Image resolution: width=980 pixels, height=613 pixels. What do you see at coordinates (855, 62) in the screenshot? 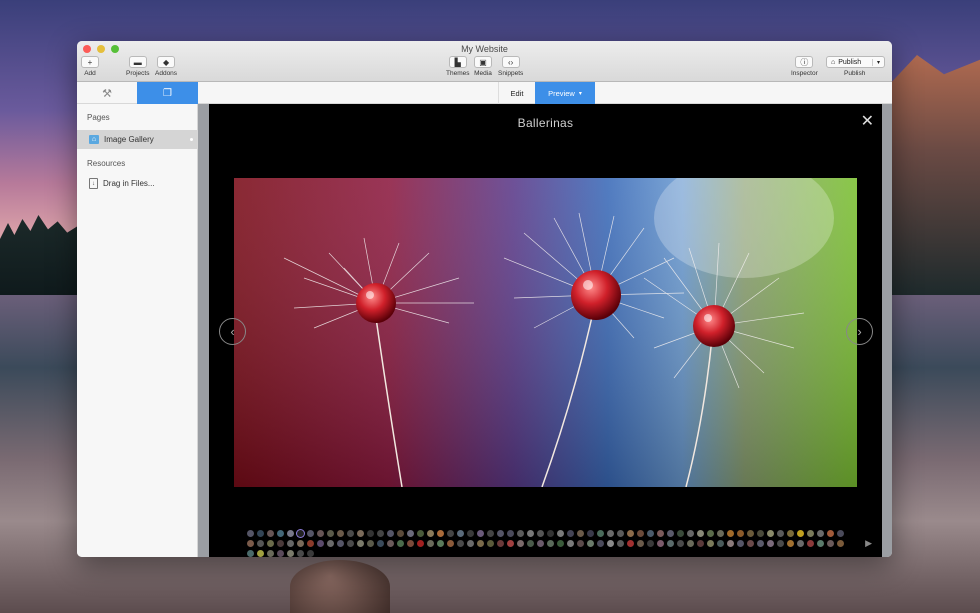
I see `publish-button: ⌂ Publish ▾` at bounding box center [855, 62].